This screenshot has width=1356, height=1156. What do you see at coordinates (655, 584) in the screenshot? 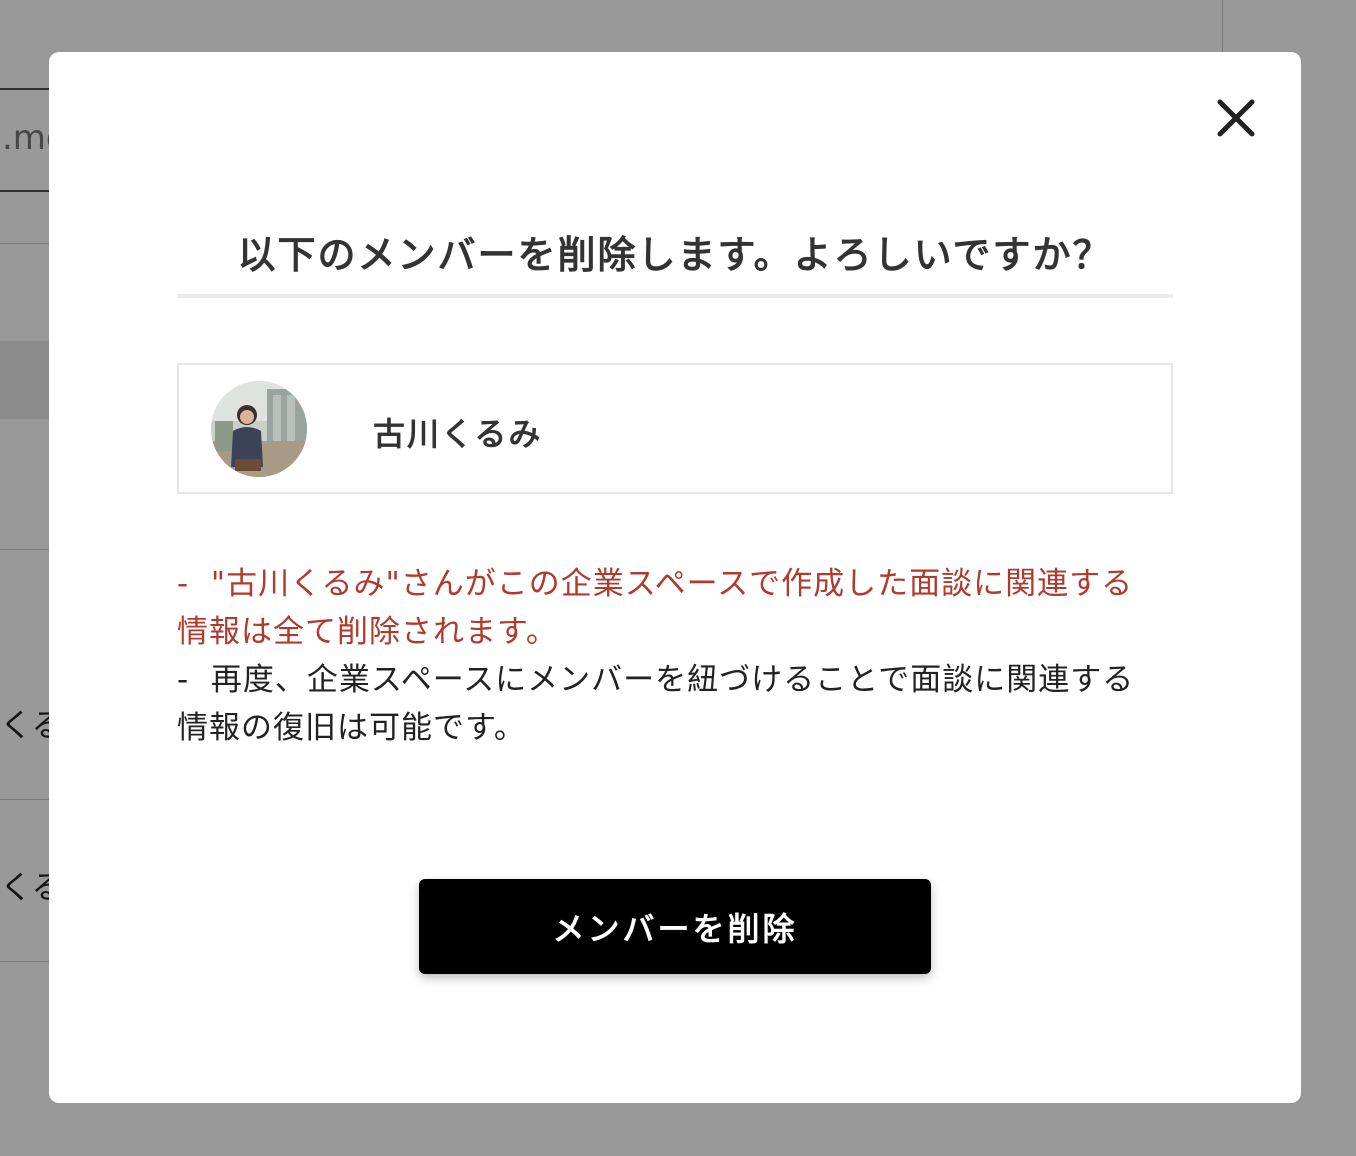
I see `warning-note-line: - "古川くるみ"さんがこの企業スペースで作成した面談に関連する` at bounding box center [655, 584].